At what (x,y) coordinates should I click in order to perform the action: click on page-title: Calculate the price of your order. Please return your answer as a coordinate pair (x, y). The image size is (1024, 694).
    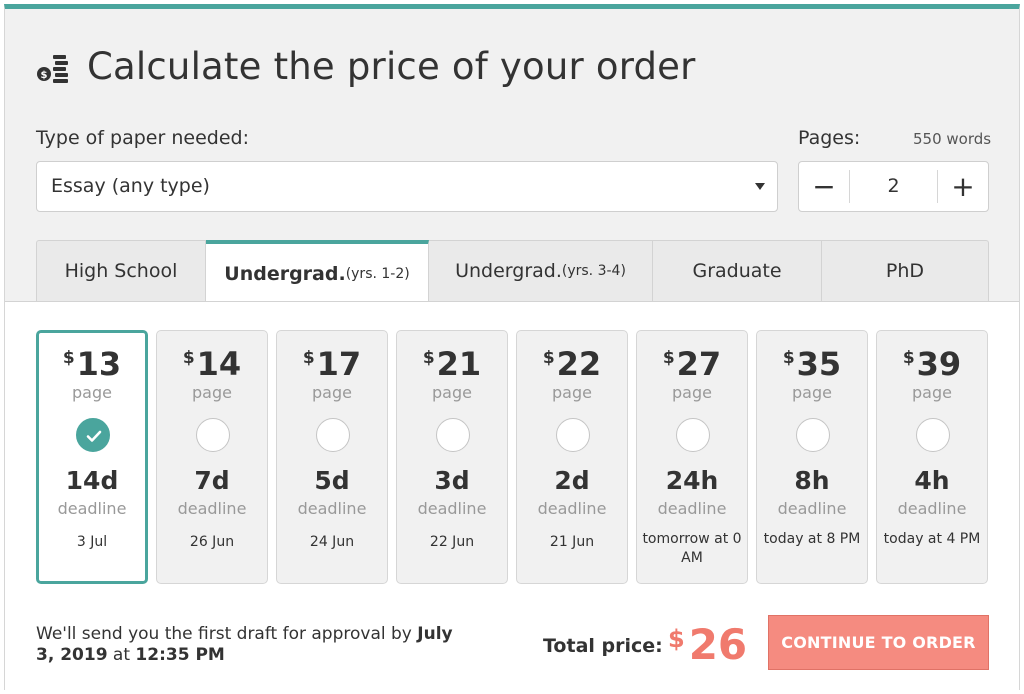
    Looking at the image, I should click on (391, 66).